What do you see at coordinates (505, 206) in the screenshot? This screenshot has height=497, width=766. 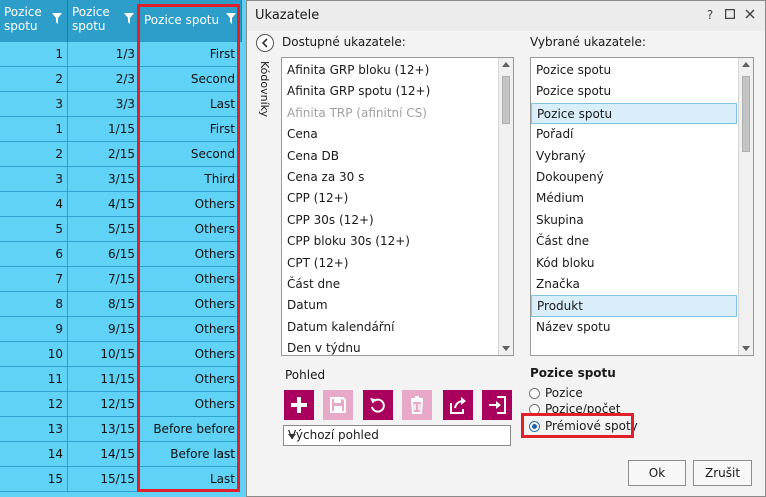 I see `available-scrollbar` at bounding box center [505, 206].